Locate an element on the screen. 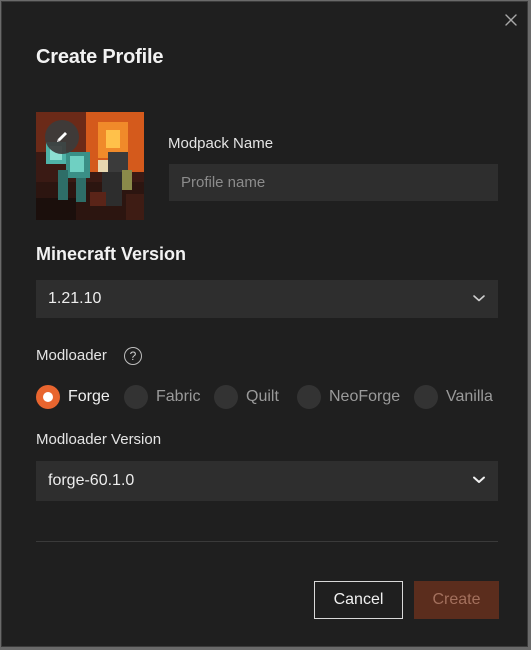  close-icon is located at coordinates (511, 20).